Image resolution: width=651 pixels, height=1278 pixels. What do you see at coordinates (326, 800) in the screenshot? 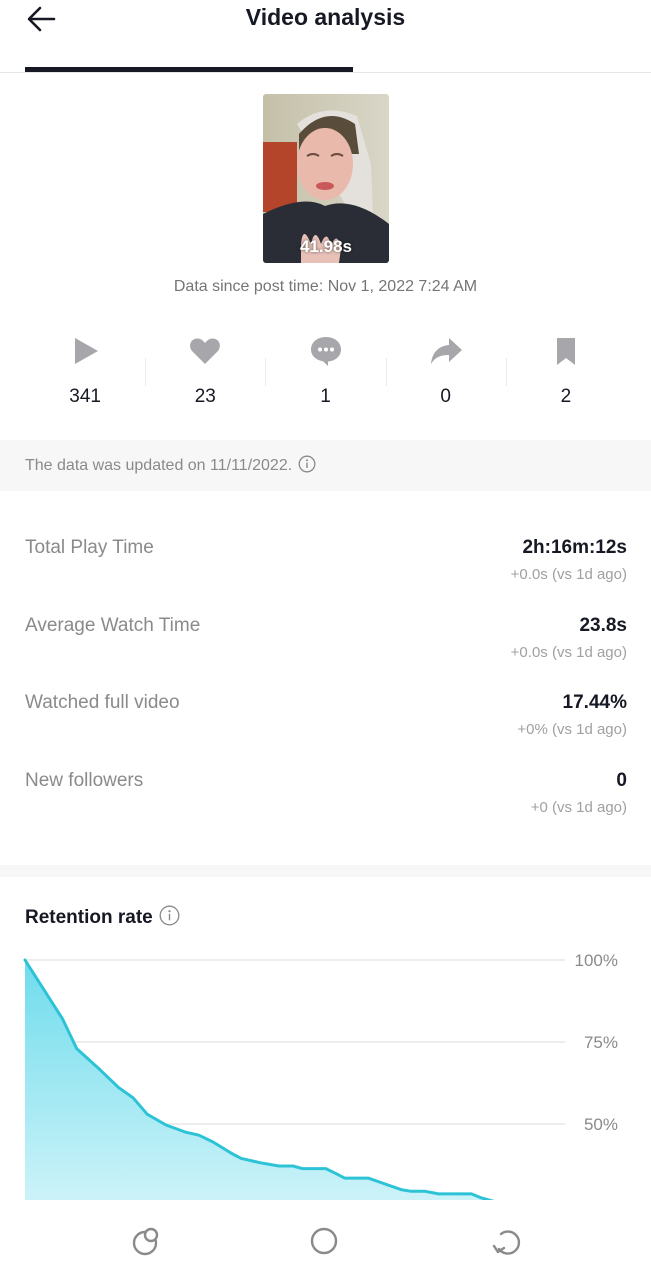
I see `metric-new-followers: New followers 0 +0 (vs 1d ago)` at bounding box center [326, 800].